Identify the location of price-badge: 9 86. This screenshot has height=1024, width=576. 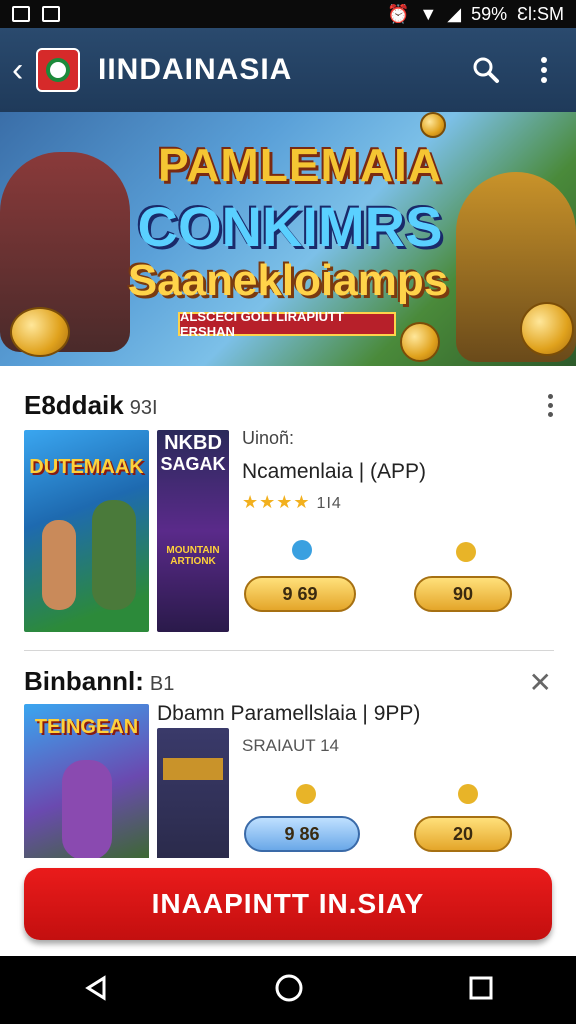
(302, 834).